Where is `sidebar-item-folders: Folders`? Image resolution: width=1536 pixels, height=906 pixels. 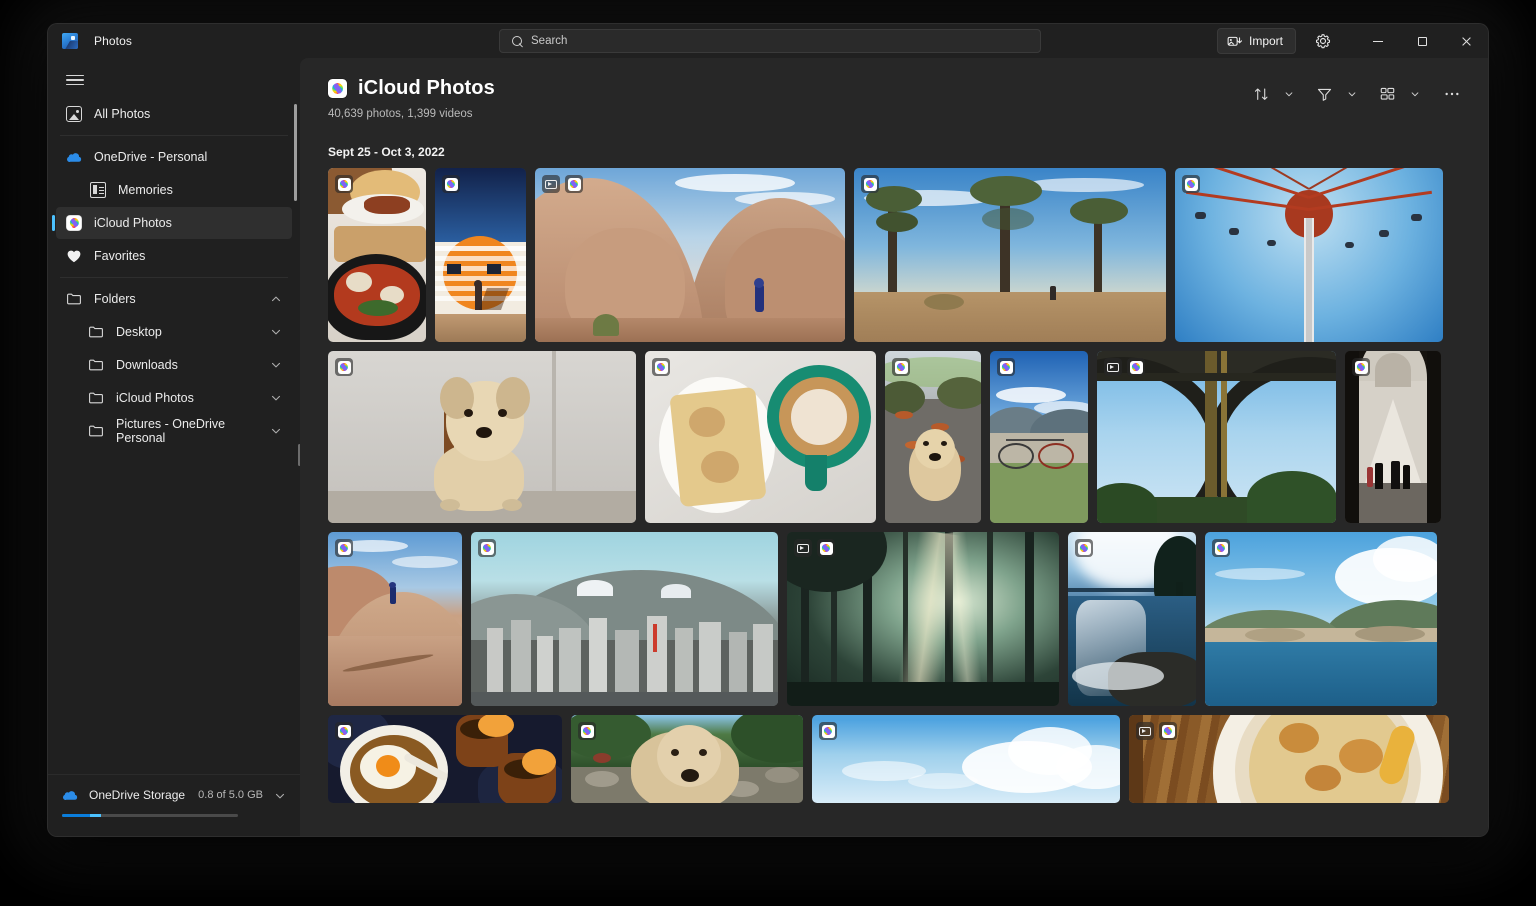 sidebar-item-folders: Folders is located at coordinates (174, 299).